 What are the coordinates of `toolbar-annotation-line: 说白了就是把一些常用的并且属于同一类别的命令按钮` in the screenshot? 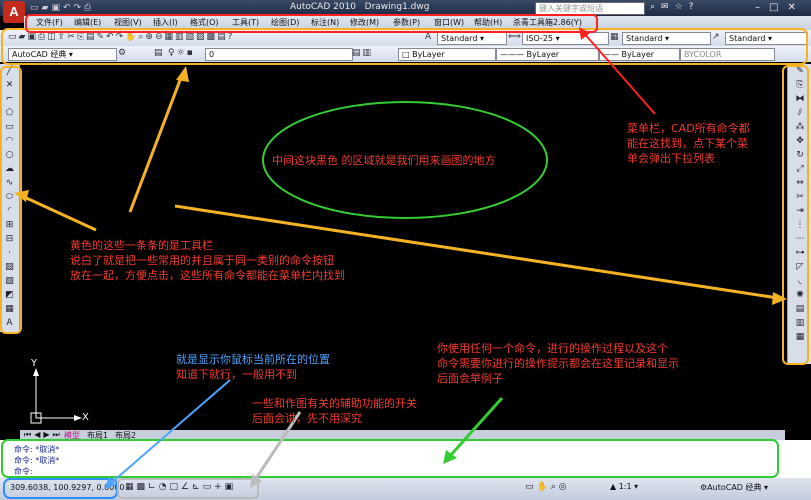 It's located at (202, 260).